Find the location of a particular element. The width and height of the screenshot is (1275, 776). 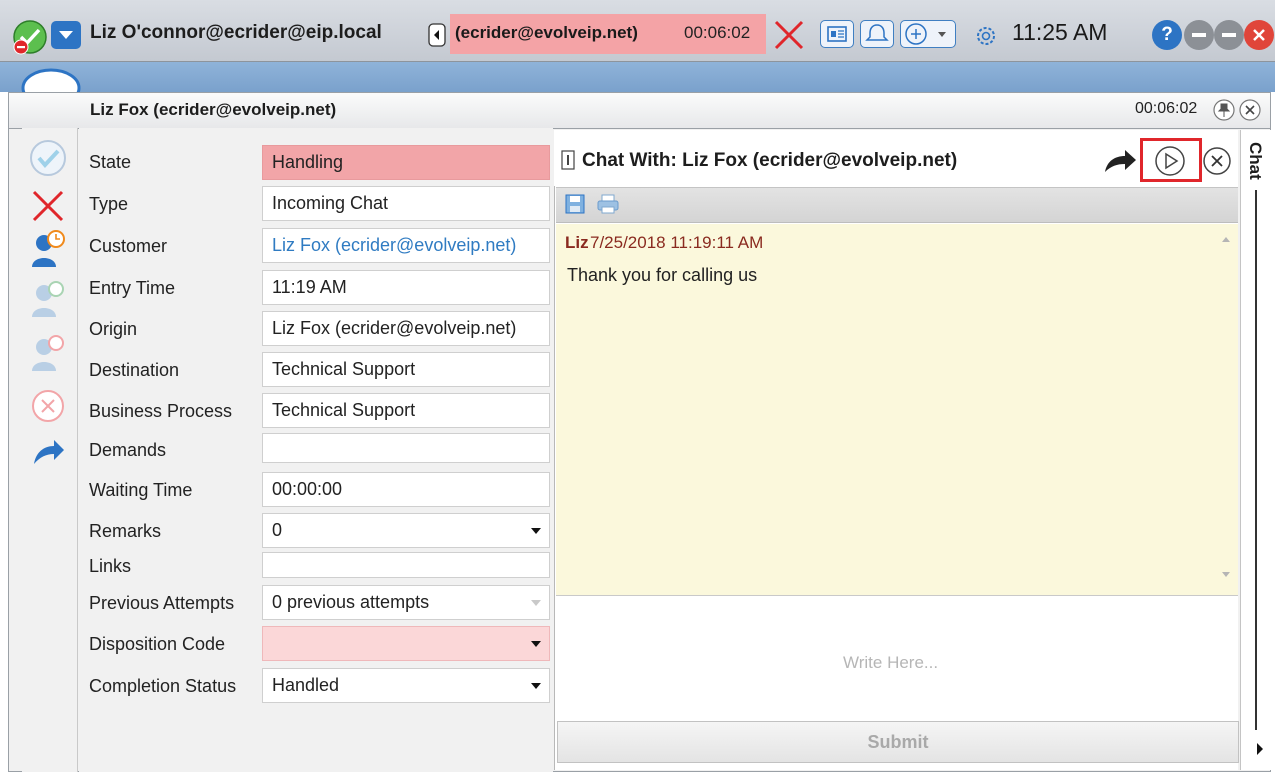

business-process-label: Business Process is located at coordinates (161, 411).